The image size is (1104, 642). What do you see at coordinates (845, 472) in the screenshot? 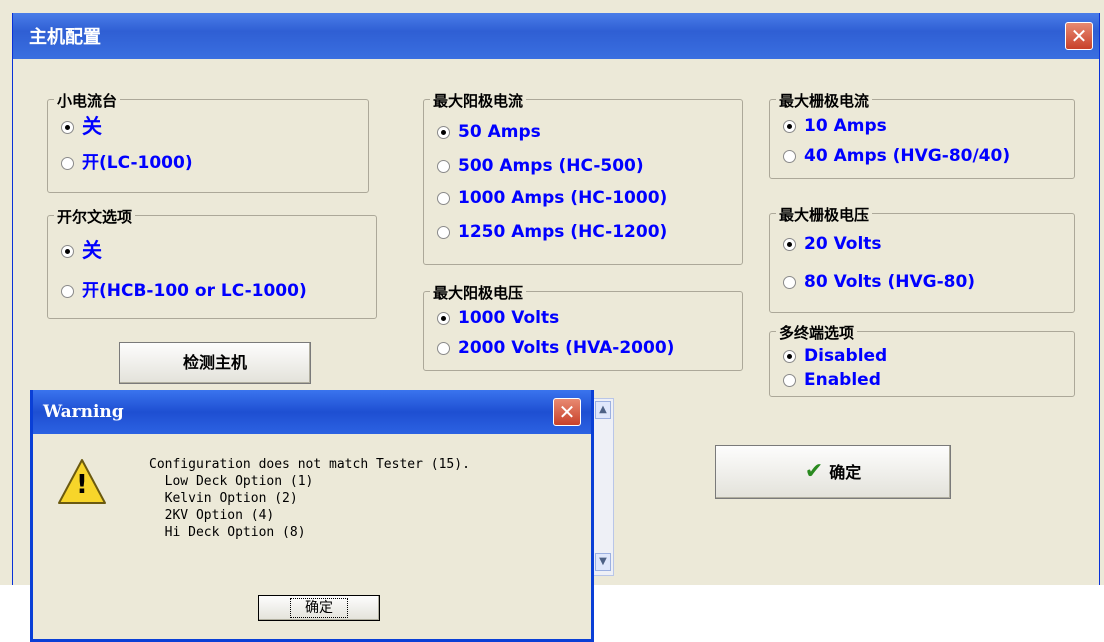
I see `ok-button-label: 确定` at bounding box center [845, 472].